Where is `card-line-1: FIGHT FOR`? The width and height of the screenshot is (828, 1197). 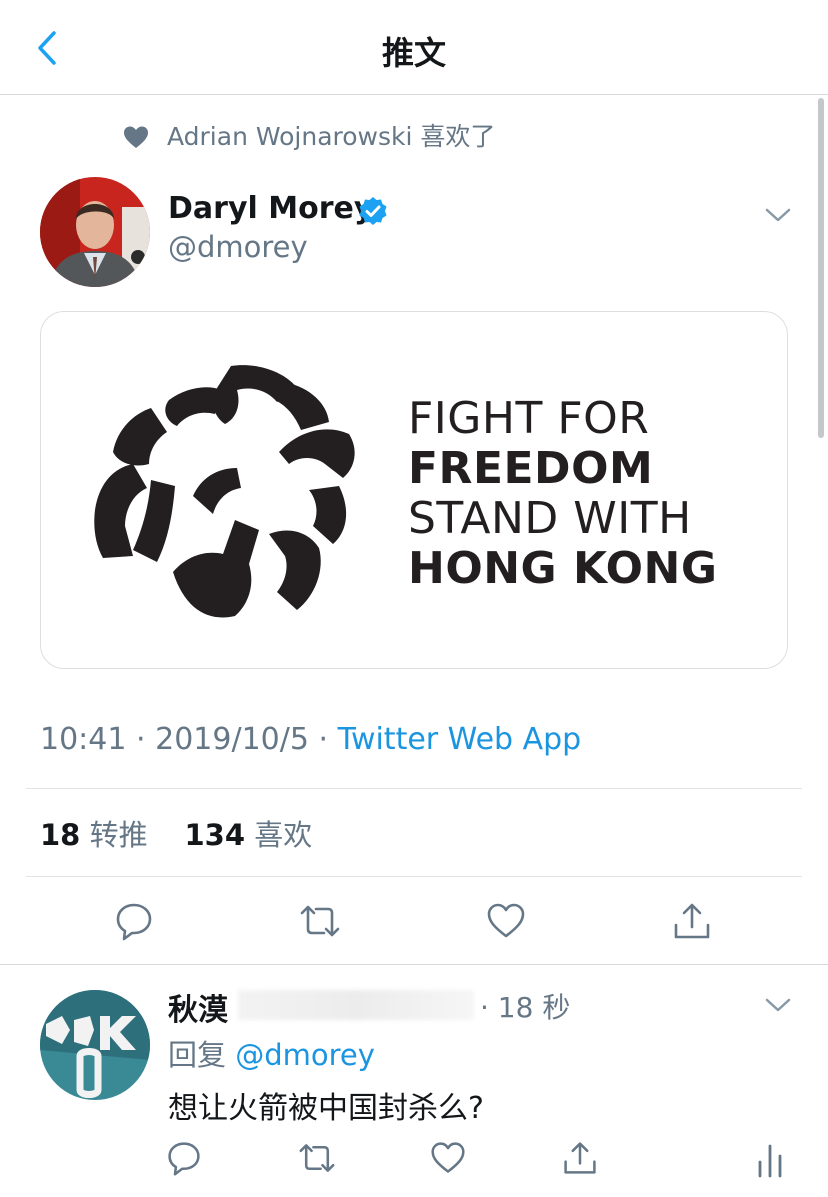 card-line-1: FIGHT FOR is located at coordinates (529, 418).